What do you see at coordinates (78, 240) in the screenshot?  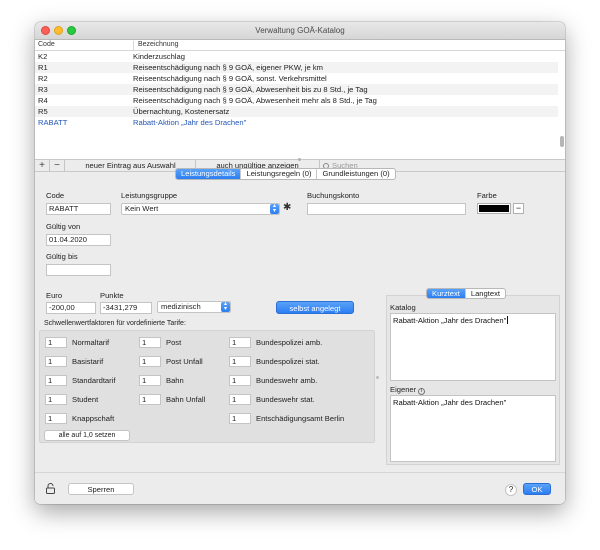 I see `gueltig-von-field: 01.04.2020` at bounding box center [78, 240].